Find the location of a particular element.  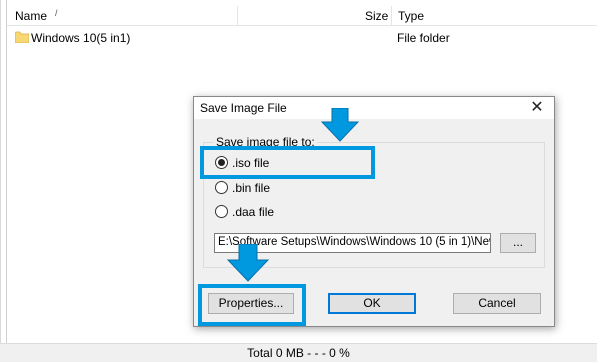

folder-icon is located at coordinates (22, 37).